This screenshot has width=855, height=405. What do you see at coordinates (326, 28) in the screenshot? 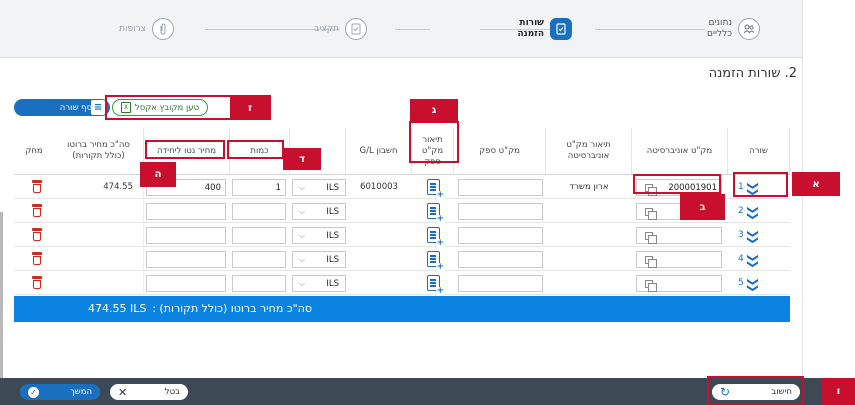
I see `wizard-step-label: תקציב` at bounding box center [326, 28].